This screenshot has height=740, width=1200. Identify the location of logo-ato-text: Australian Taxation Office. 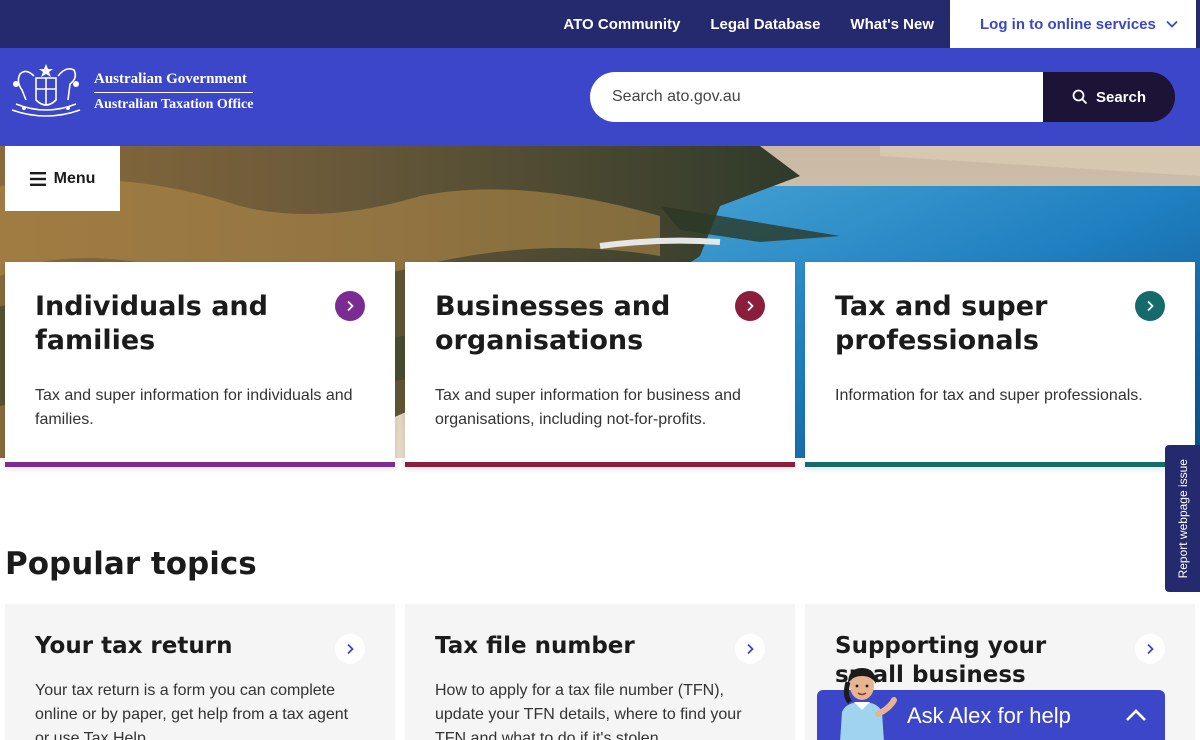
(174, 104).